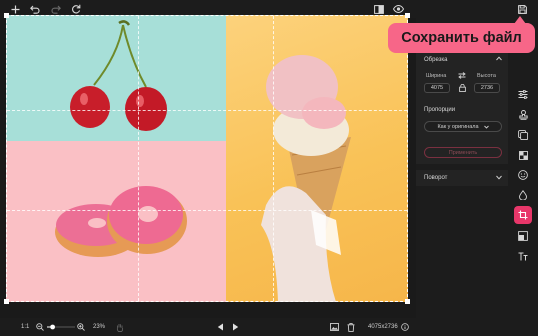 Image resolution: width=538 pixels, height=336 pixels. What do you see at coordinates (523, 215) in the screenshot?
I see `crop-icon` at bounding box center [523, 215].